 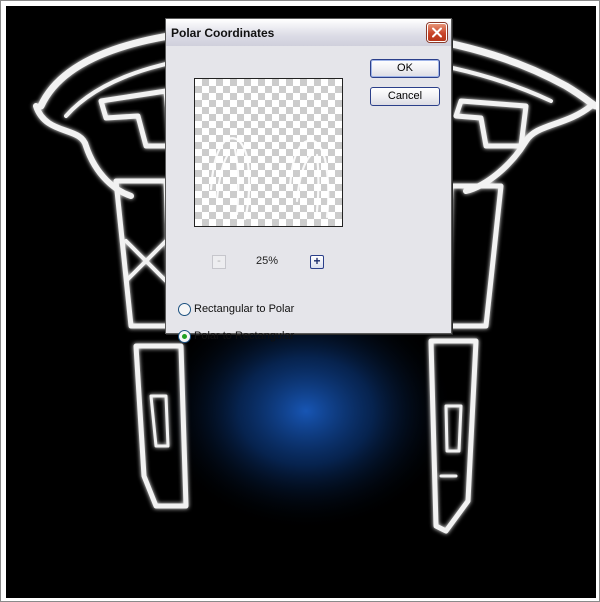 I want to click on zoom-out-button: -, so click(x=219, y=262).